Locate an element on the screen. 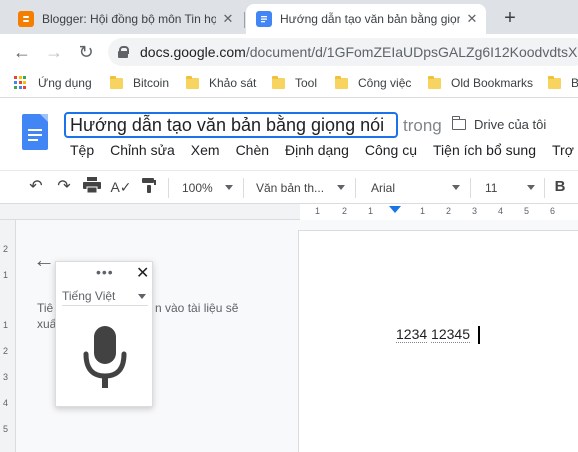  spellcheck-icon: A✓ is located at coordinates (121, 187).